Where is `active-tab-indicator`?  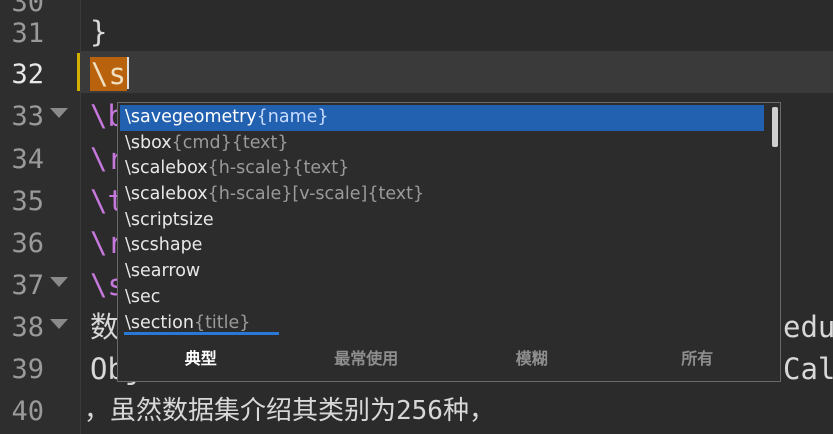
active-tab-indicator is located at coordinates (201, 333).